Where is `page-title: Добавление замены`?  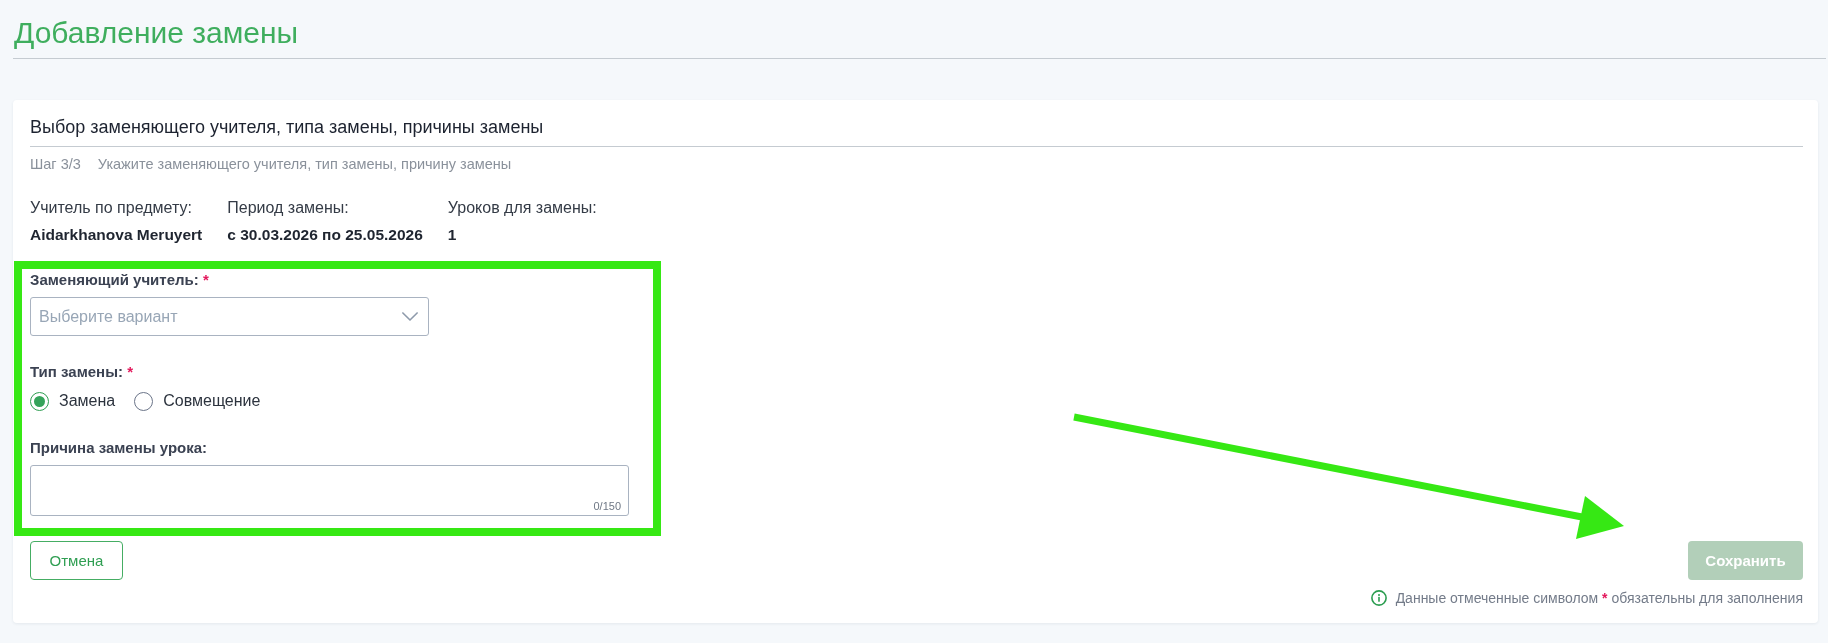
page-title: Добавление замены is located at coordinates (156, 33).